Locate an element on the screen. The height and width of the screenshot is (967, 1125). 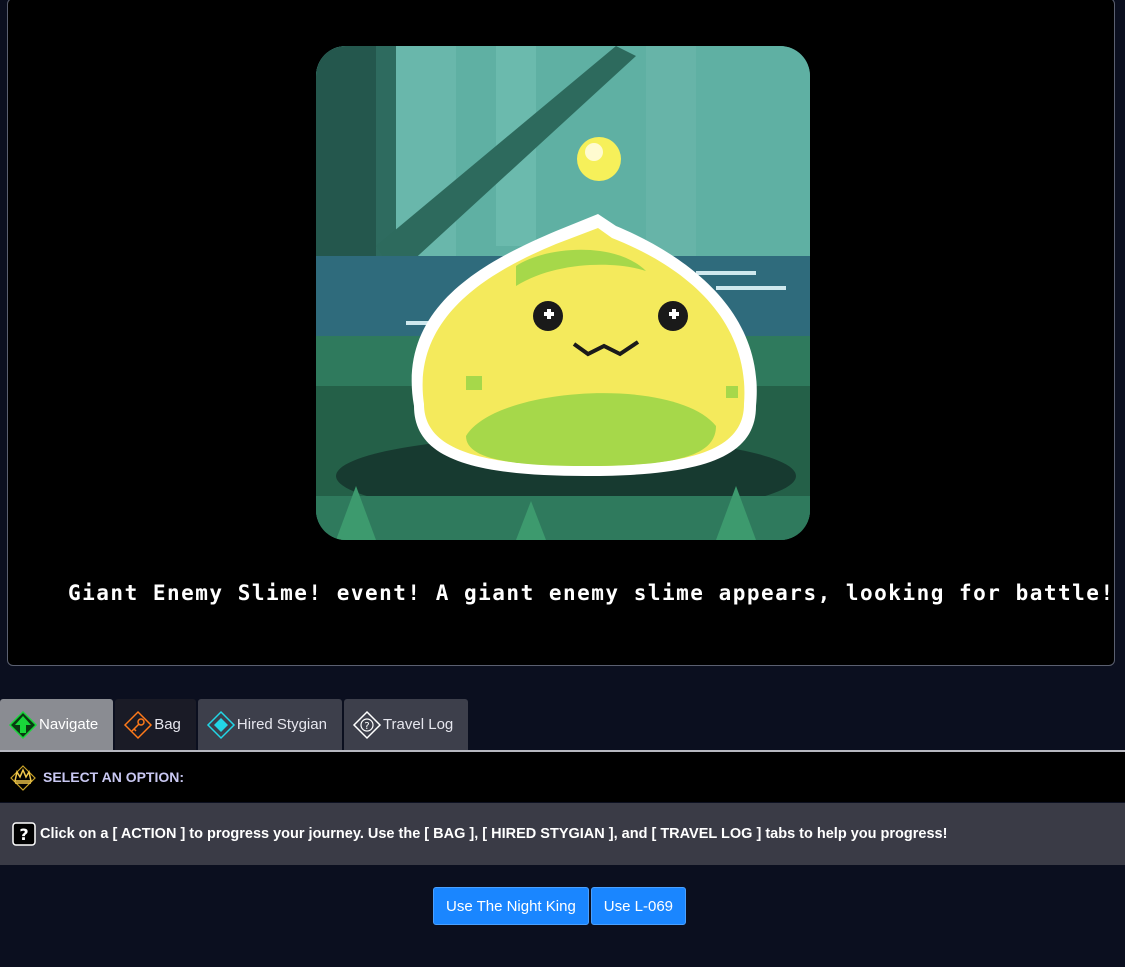
select-option-label: SELECT AN OPTION: is located at coordinates (114, 777).